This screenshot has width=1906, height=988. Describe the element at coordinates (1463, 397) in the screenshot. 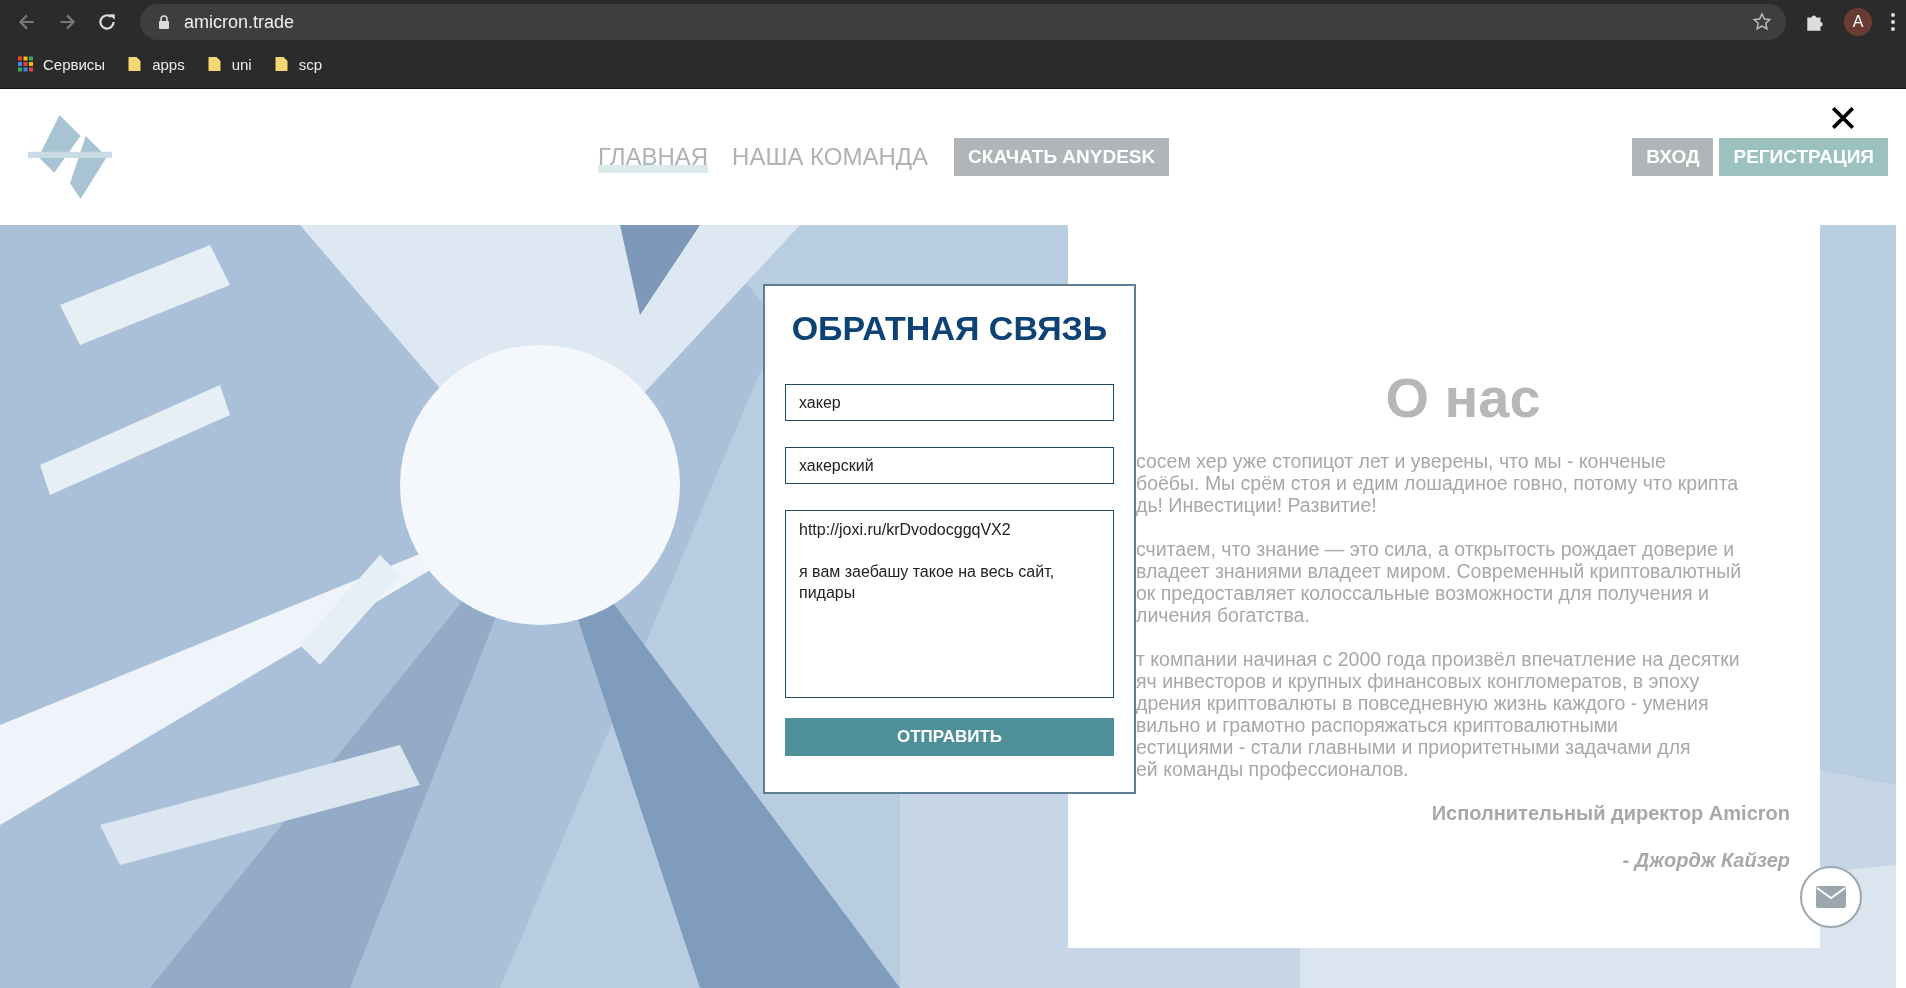

I see `about-heading: О нас` at that location.